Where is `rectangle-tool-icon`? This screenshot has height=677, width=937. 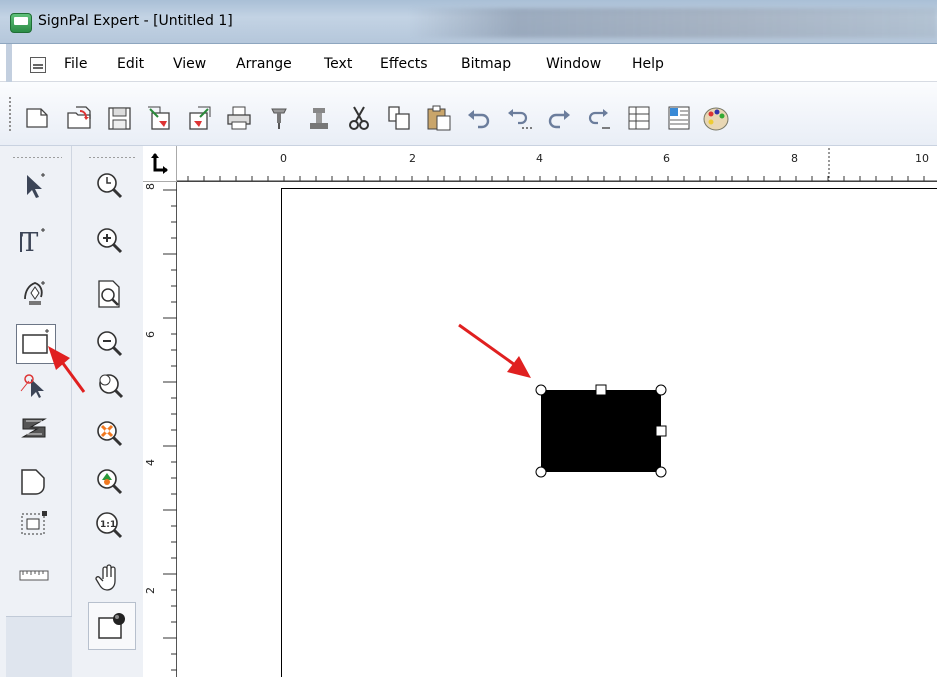
rectangle-tool-icon is located at coordinates (36, 344).